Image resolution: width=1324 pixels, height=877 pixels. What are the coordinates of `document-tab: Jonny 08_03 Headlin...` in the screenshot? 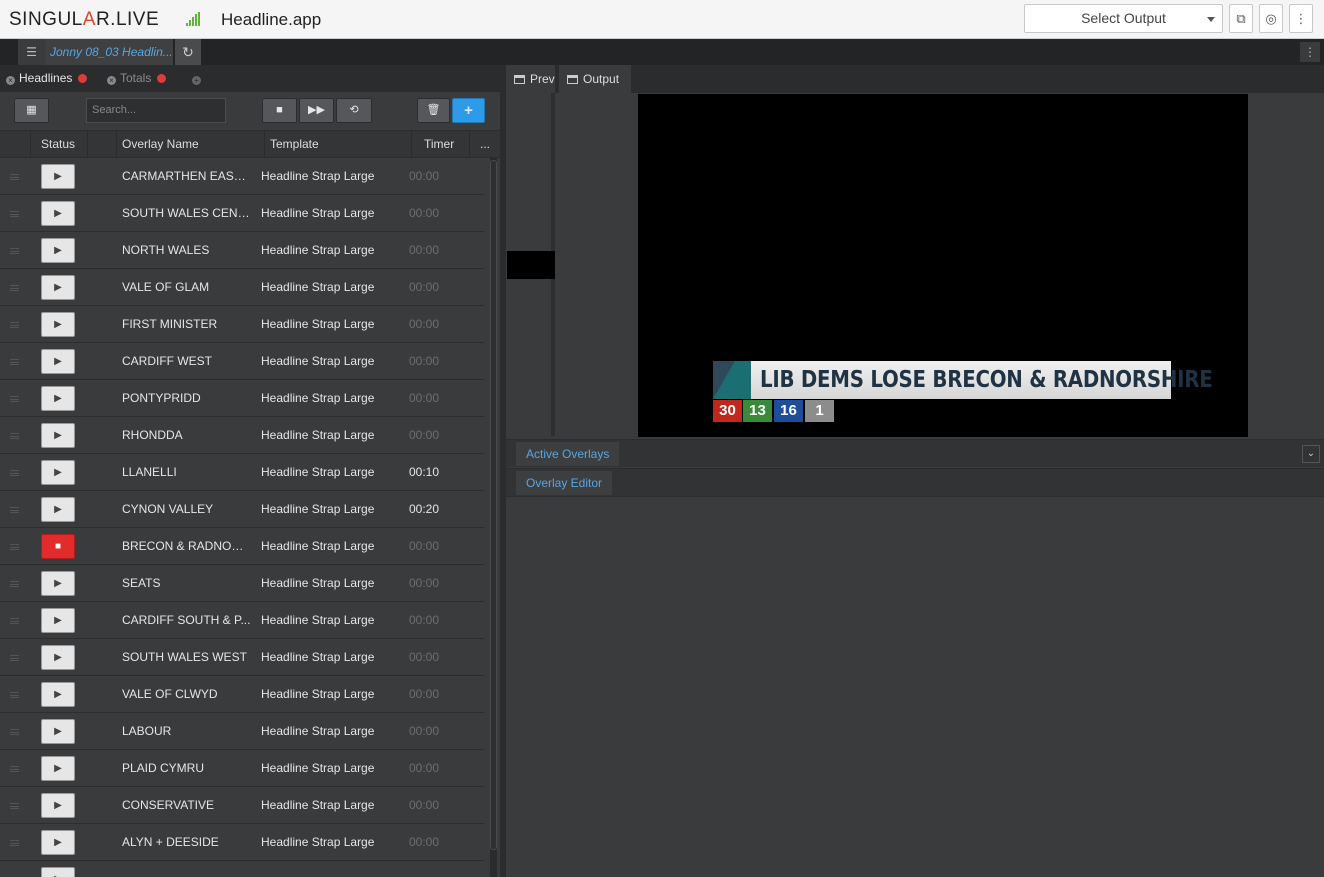 It's located at (109, 52).